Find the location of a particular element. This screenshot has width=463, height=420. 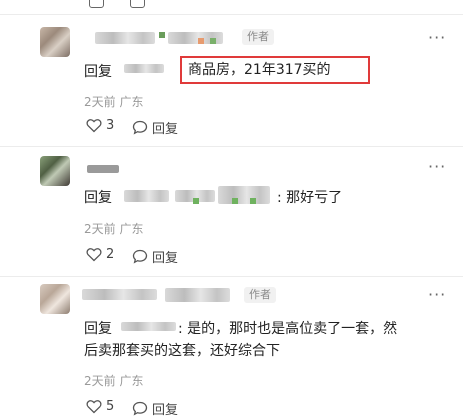

comment-text-line2: 后卖那套买的这套，还好综合下 is located at coordinates (182, 351).